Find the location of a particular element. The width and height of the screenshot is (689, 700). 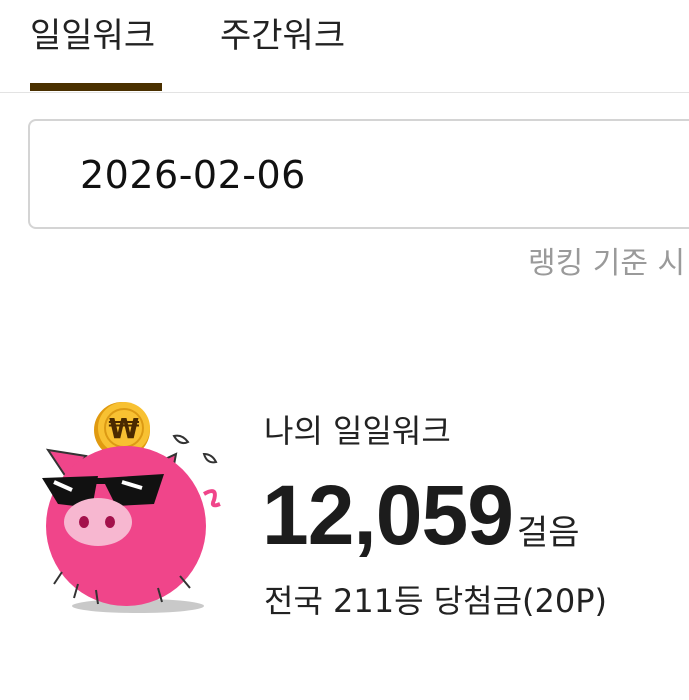

tab-bar: 일일워크 주간워크 is located at coordinates (344, 46).